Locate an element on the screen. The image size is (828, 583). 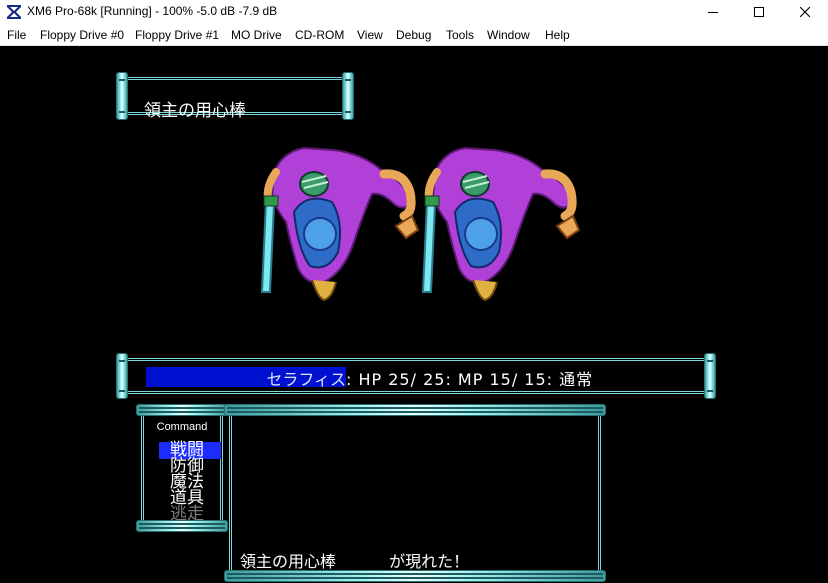
menu-cd-rom: CD-ROM is located at coordinates (319, 35).